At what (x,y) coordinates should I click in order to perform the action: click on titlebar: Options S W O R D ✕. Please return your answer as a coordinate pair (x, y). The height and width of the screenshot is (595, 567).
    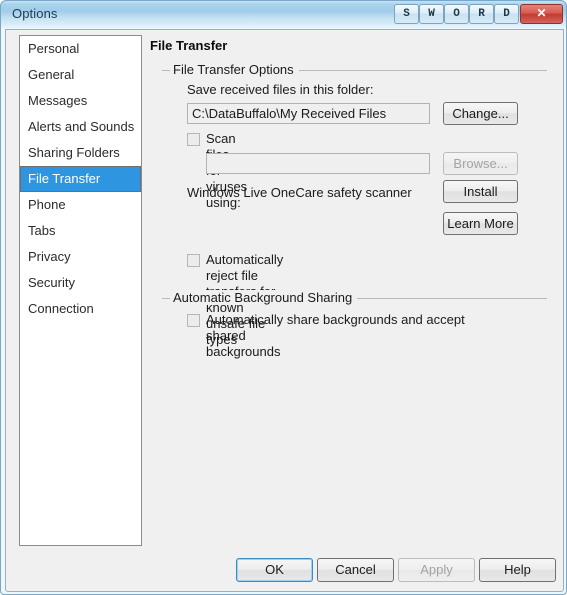
    Looking at the image, I should click on (283, 15).